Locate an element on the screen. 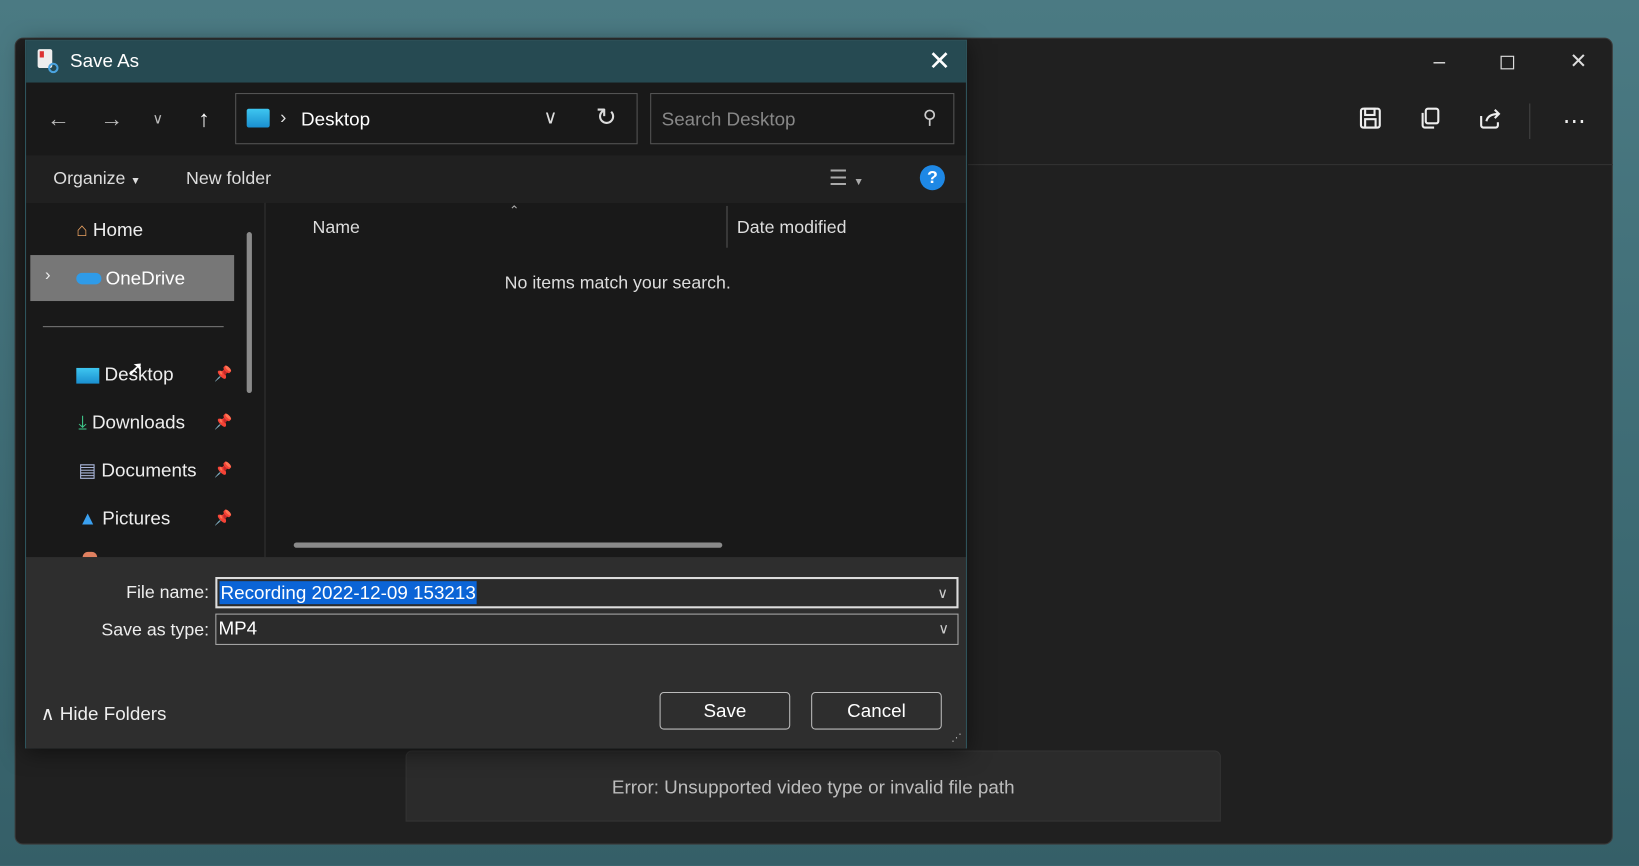 This screenshot has width=1639, height=866. nav-item-onedrive: › OneDrive is located at coordinates (132, 278).